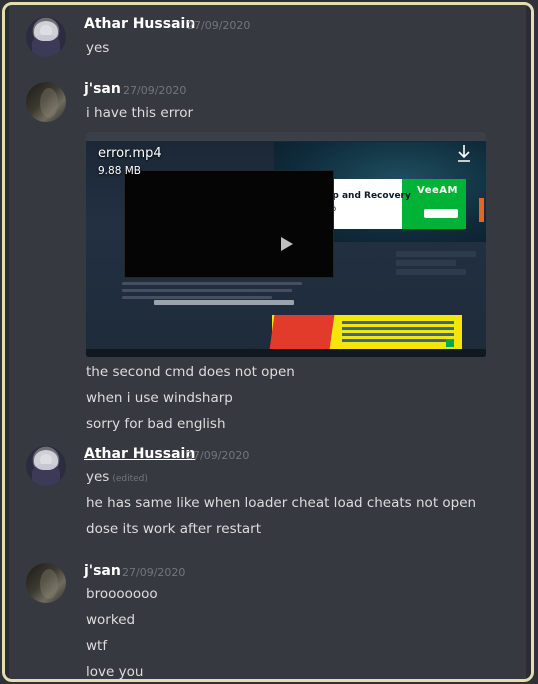 The image size is (538, 684). I want to click on video-ad-green-panel: VeeAM, so click(434, 204).